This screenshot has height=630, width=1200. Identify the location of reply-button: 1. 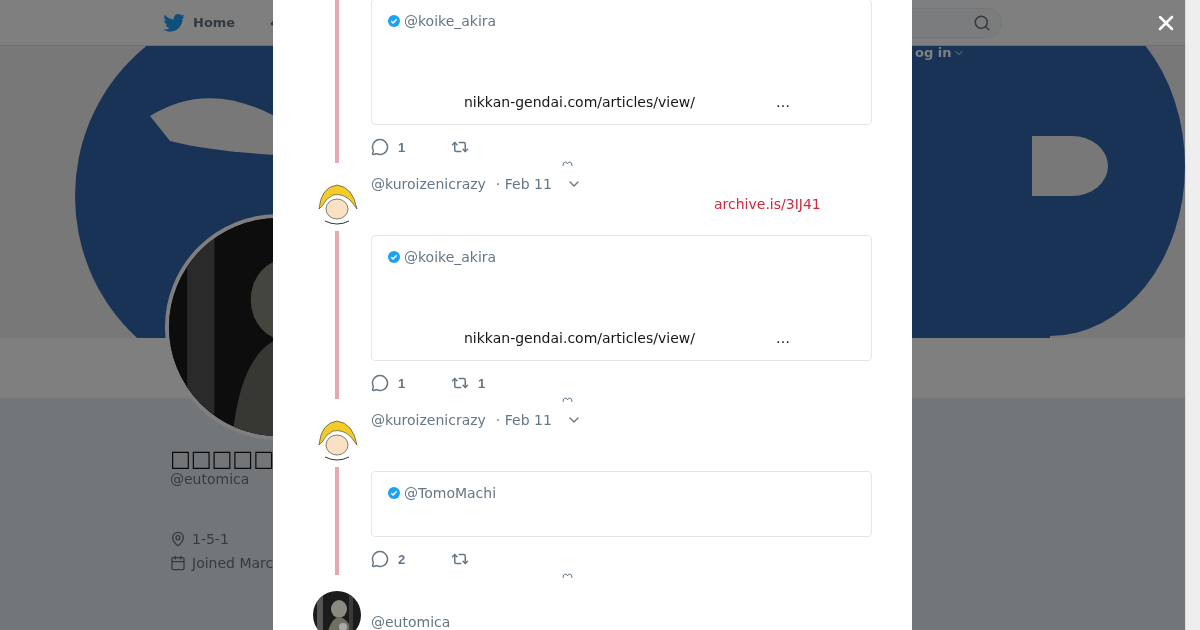
(411, 383).